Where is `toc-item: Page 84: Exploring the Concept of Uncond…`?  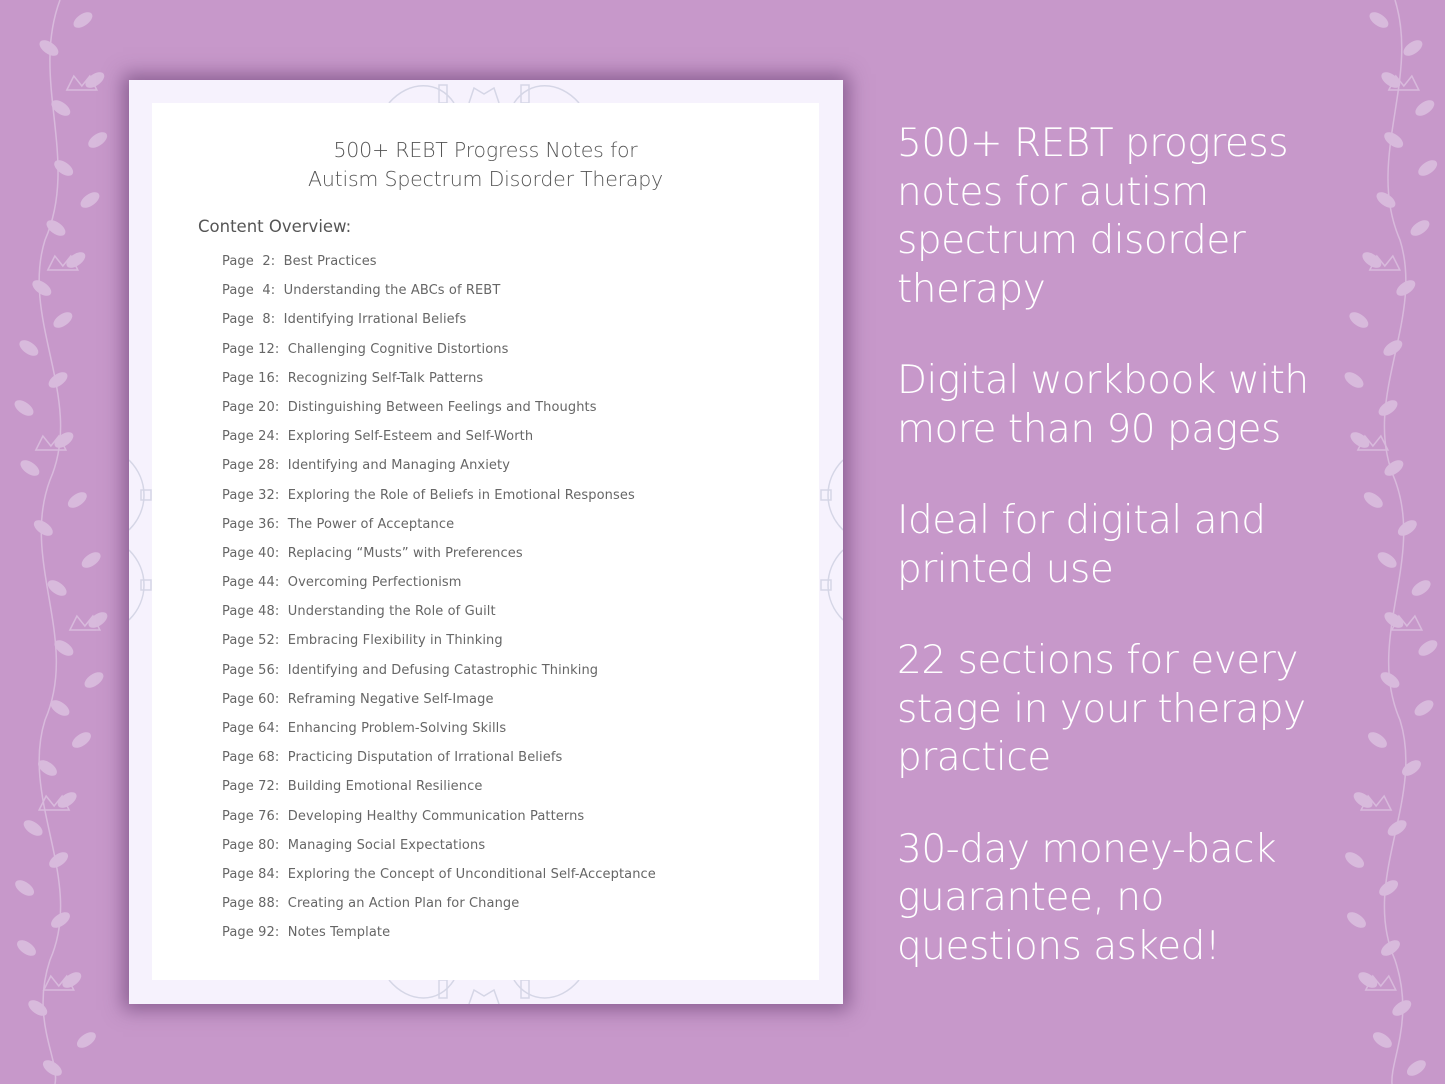
toc-item: Page 84: Exploring the Concept of Uncond… is located at coordinates (439, 881).